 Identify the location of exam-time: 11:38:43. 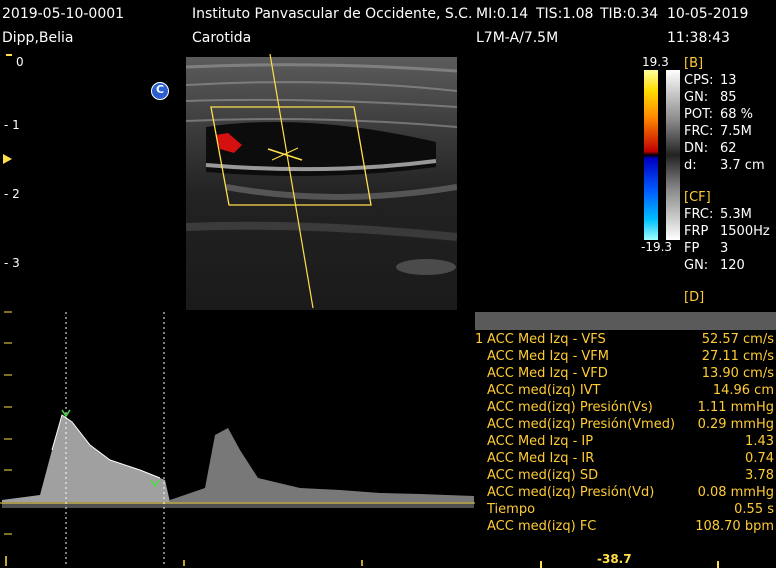
(698, 38).